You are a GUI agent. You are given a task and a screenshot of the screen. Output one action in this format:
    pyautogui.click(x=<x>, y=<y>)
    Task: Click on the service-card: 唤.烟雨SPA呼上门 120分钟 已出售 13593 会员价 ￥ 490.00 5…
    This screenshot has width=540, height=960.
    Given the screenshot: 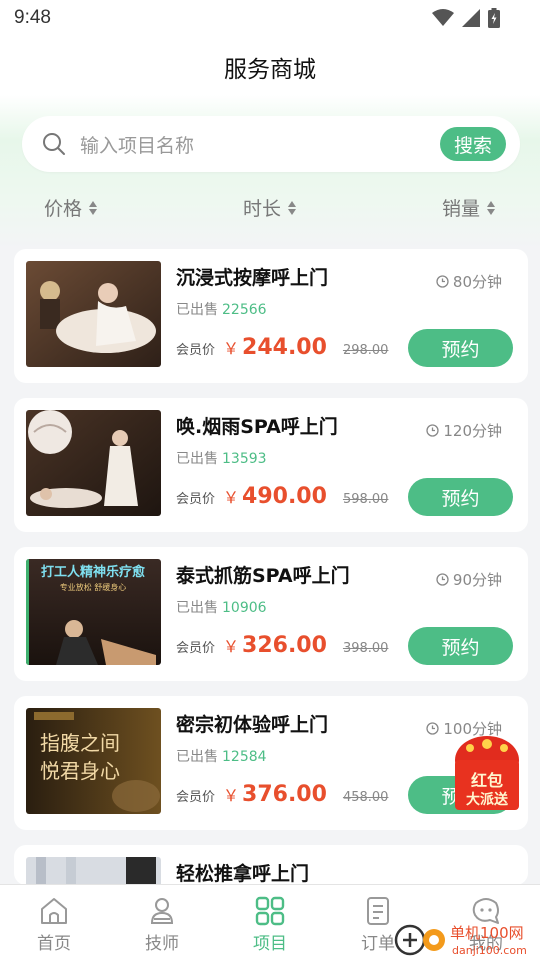 What is the action you would take?
    pyautogui.click(x=271, y=465)
    